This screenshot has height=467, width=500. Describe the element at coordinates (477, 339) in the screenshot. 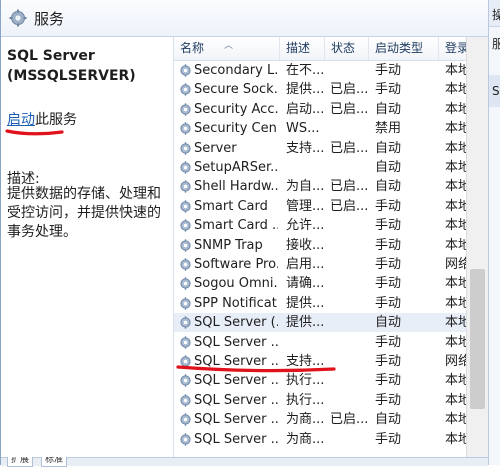

I see `scrollbar-thumb` at that location.